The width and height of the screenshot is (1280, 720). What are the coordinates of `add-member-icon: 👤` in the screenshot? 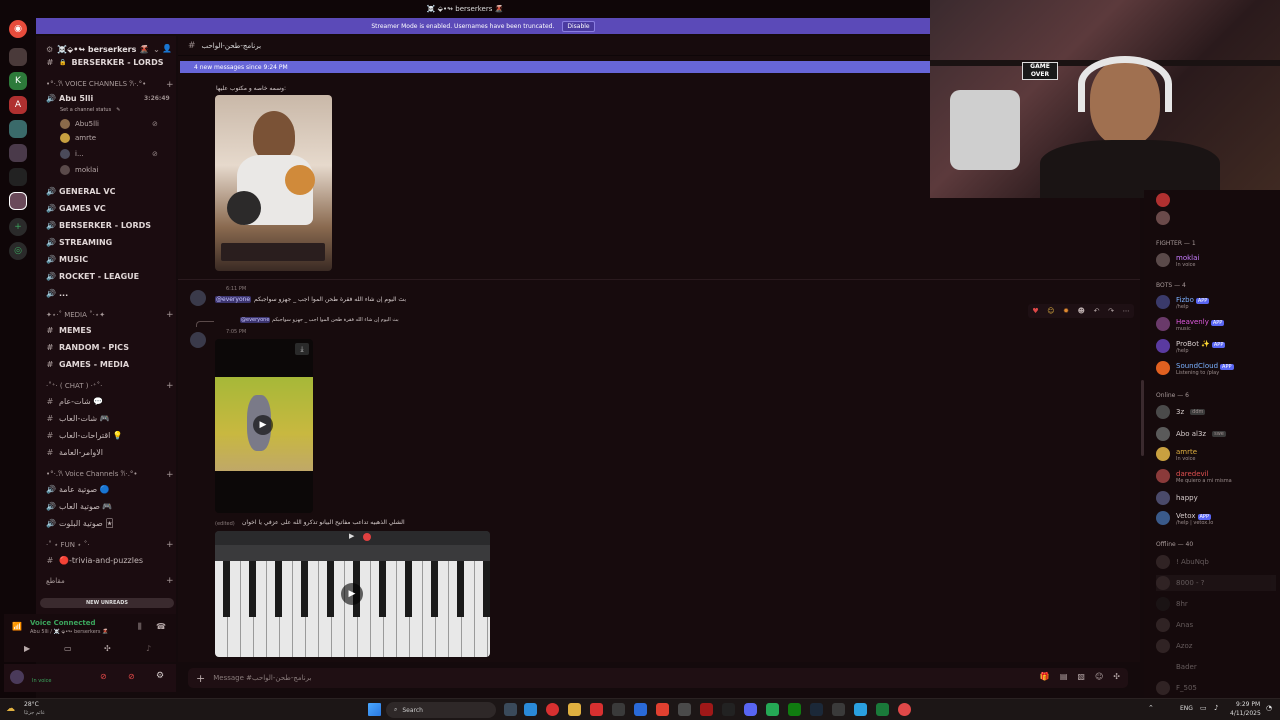 It's located at (167, 48).